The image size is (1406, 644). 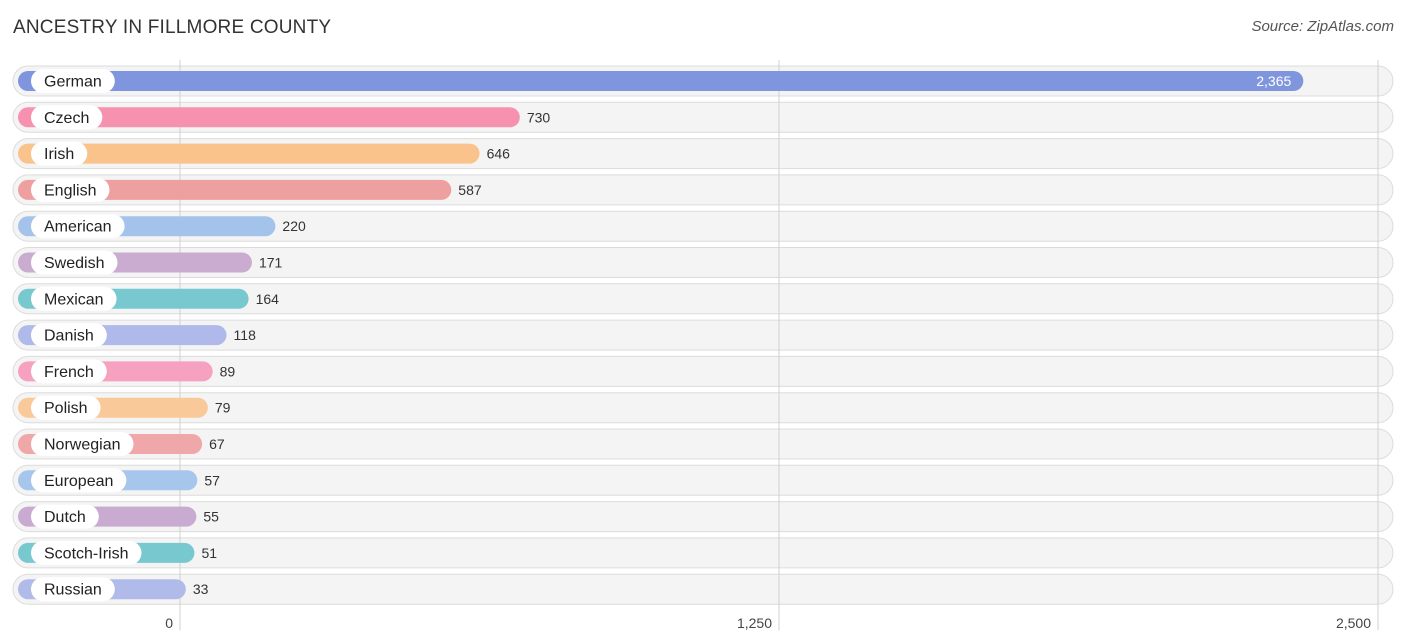 I want to click on bar-group: American 220, so click(x=162, y=226).